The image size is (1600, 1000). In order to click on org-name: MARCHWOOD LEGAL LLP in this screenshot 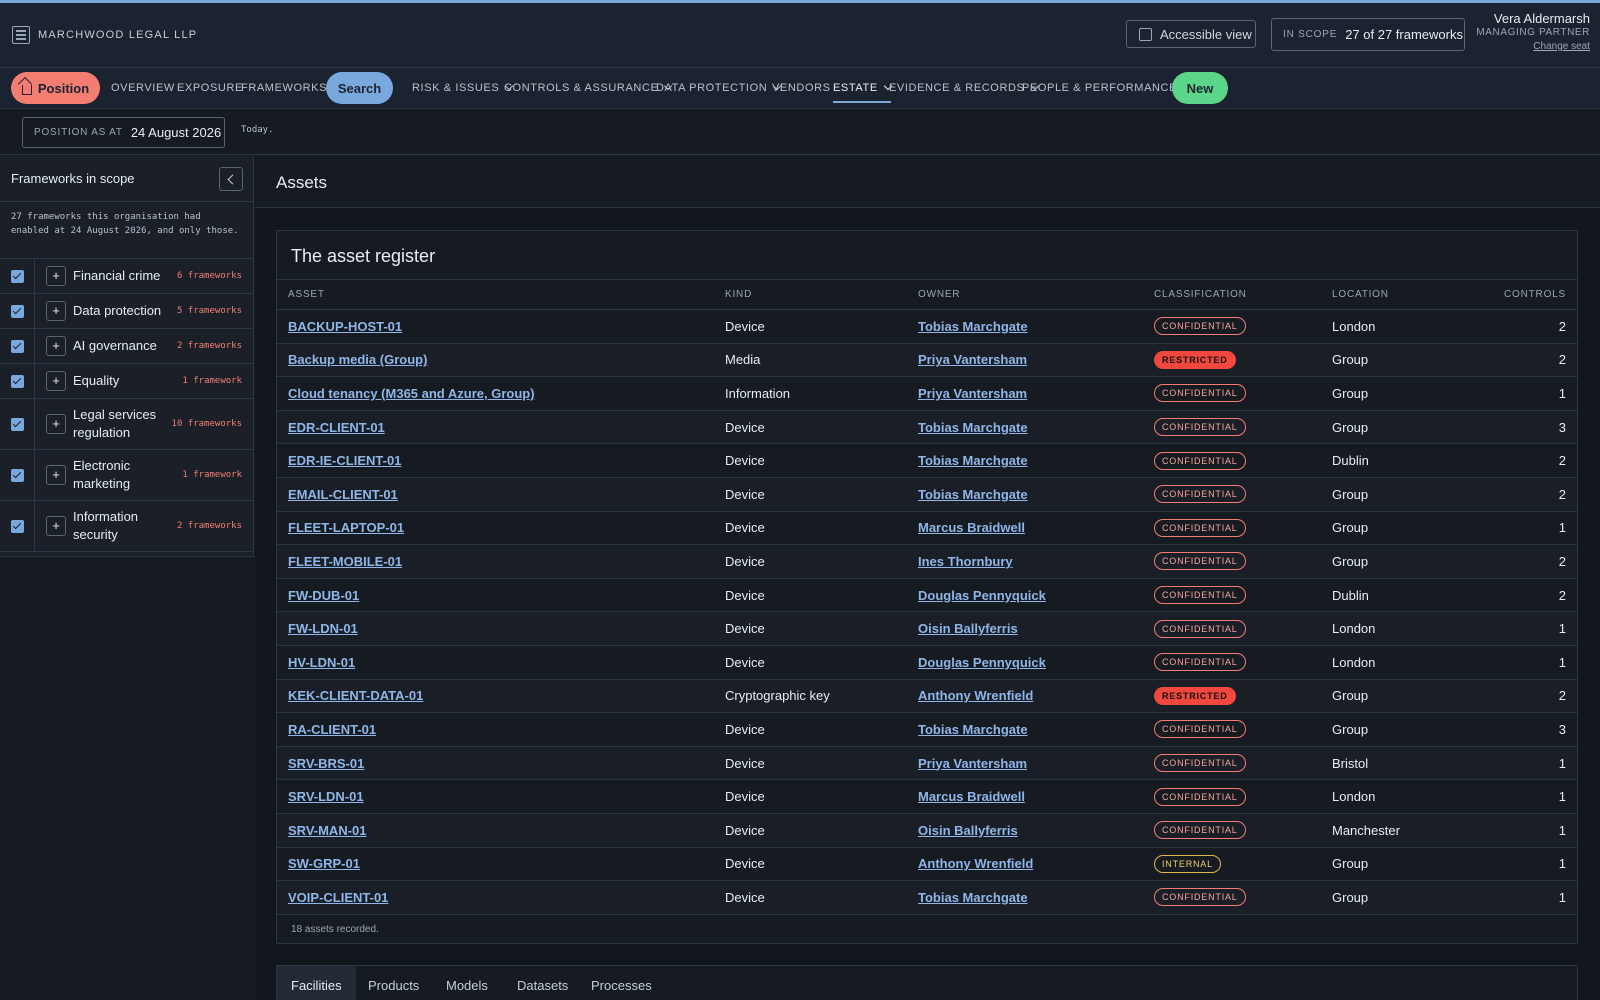, I will do `click(118, 35)`.